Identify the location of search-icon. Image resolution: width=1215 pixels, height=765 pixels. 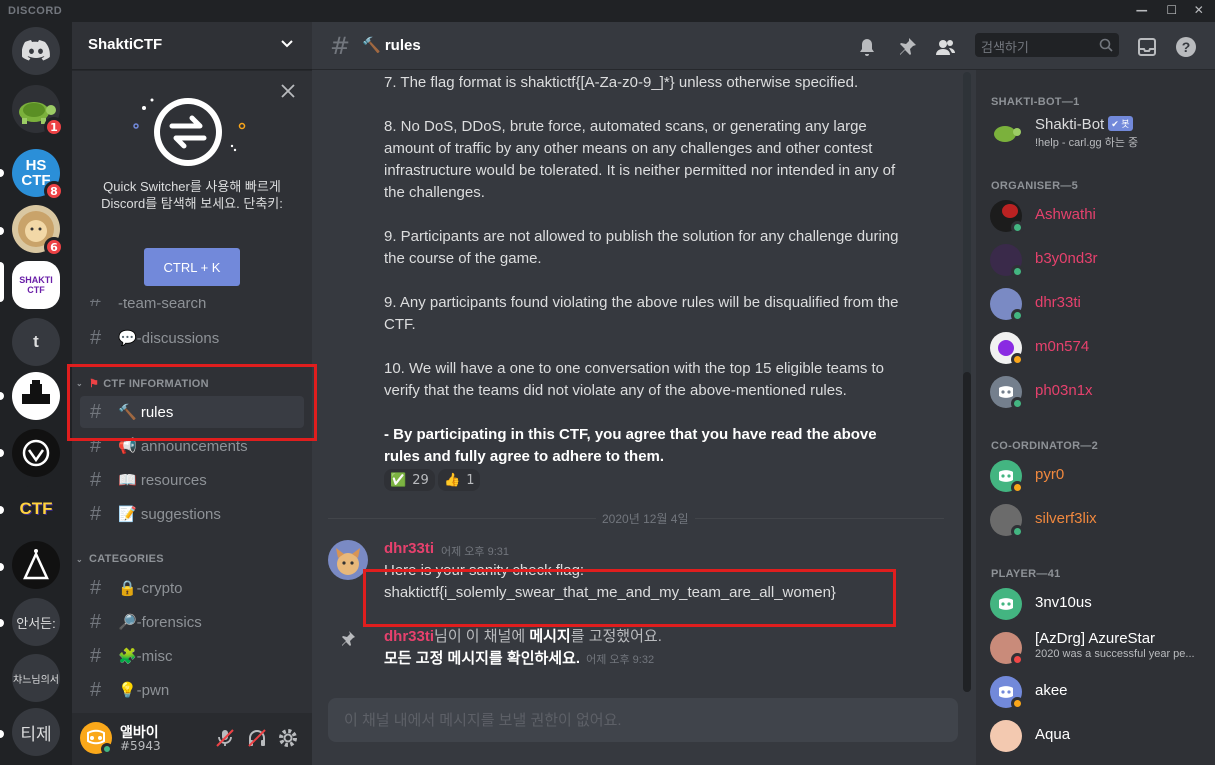
(1106, 45).